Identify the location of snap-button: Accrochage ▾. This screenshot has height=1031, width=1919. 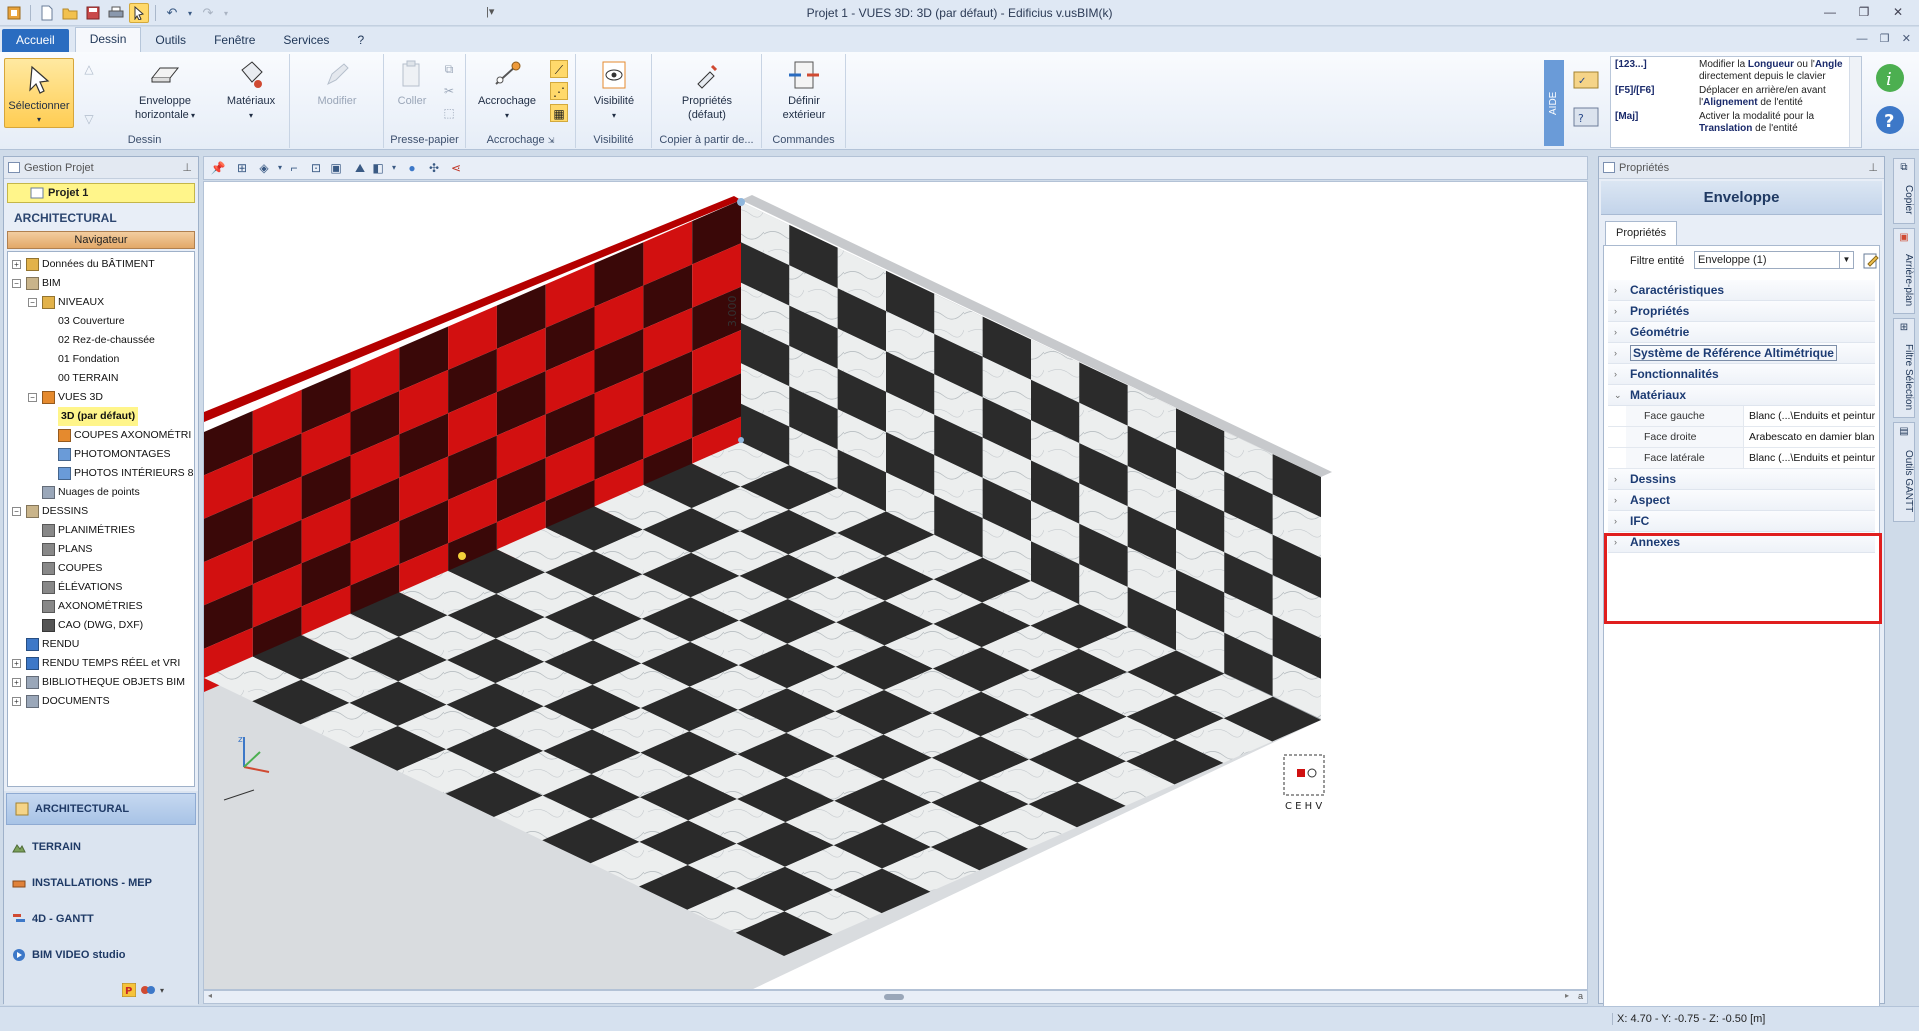
(507, 90).